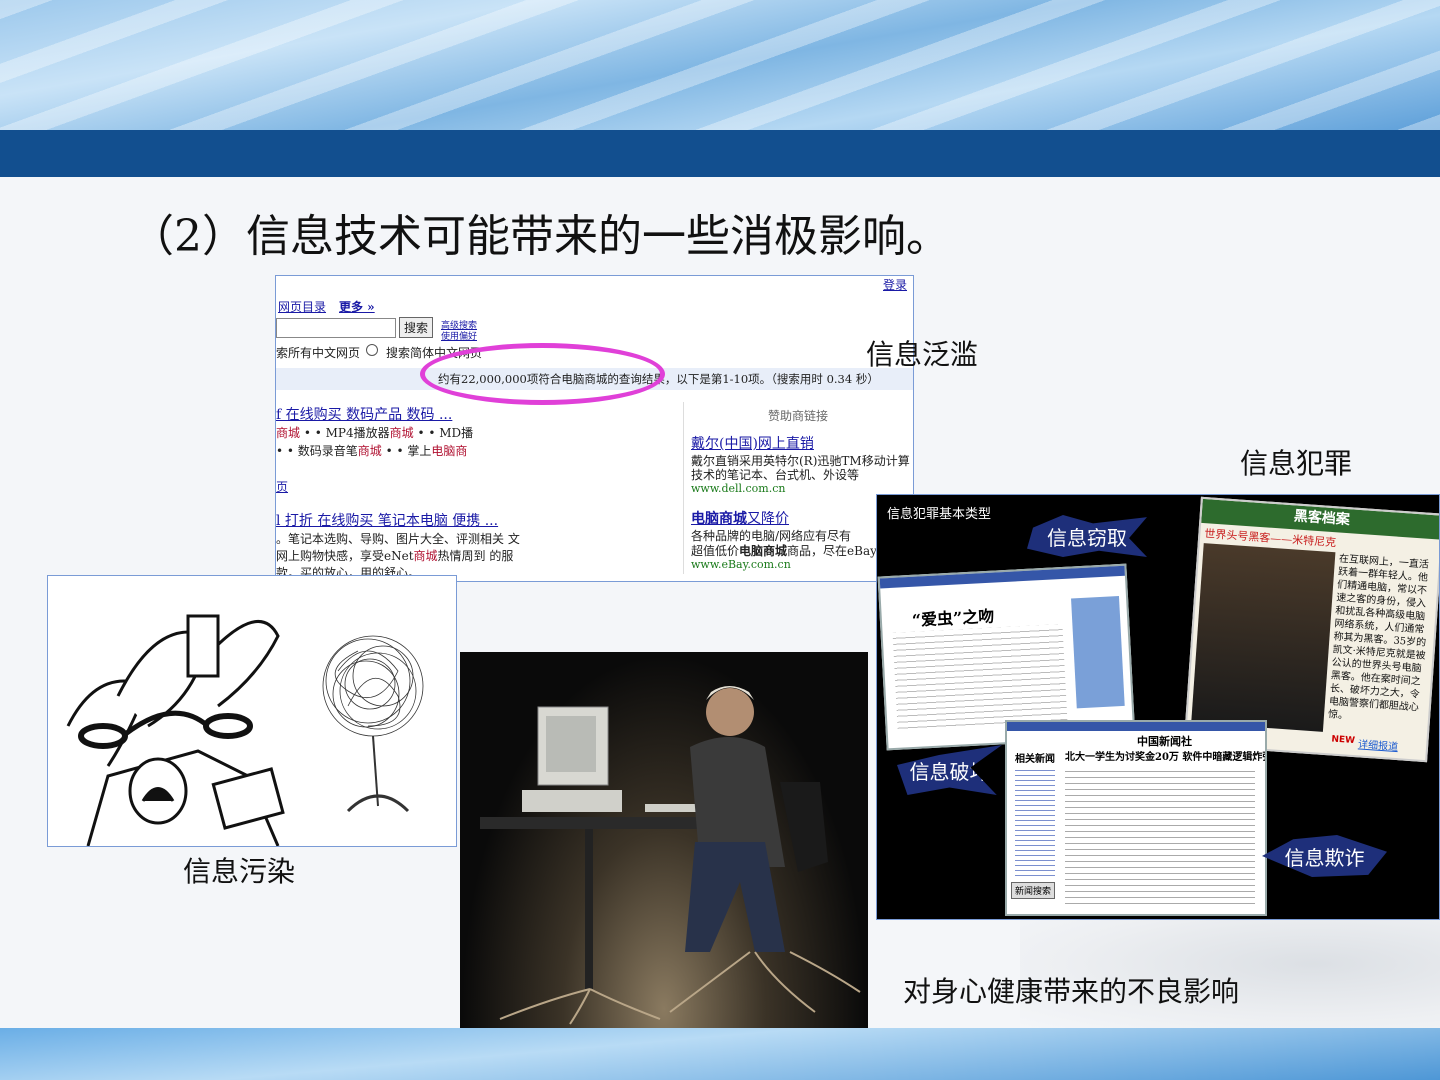  What do you see at coordinates (1343, 740) in the screenshot?
I see `hacker-new-badge: NEW` at bounding box center [1343, 740].